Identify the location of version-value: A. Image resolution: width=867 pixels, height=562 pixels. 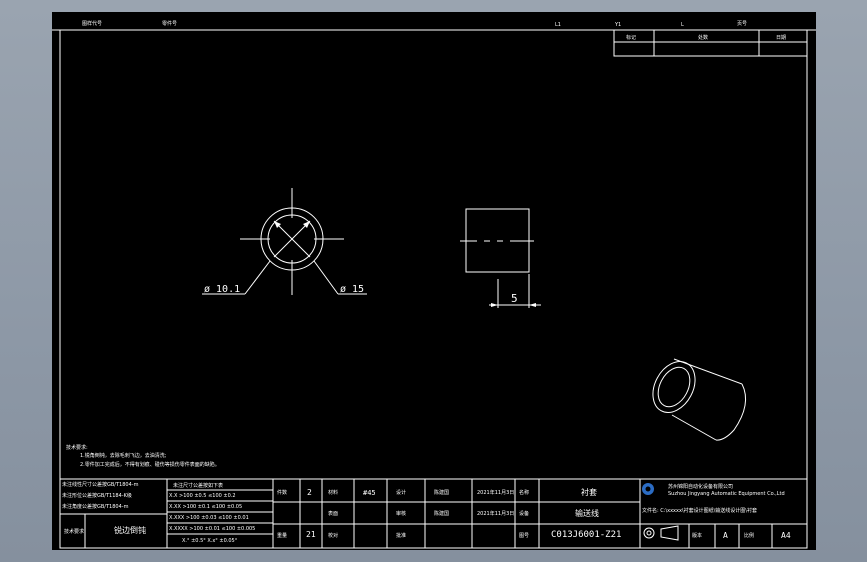
(725, 535).